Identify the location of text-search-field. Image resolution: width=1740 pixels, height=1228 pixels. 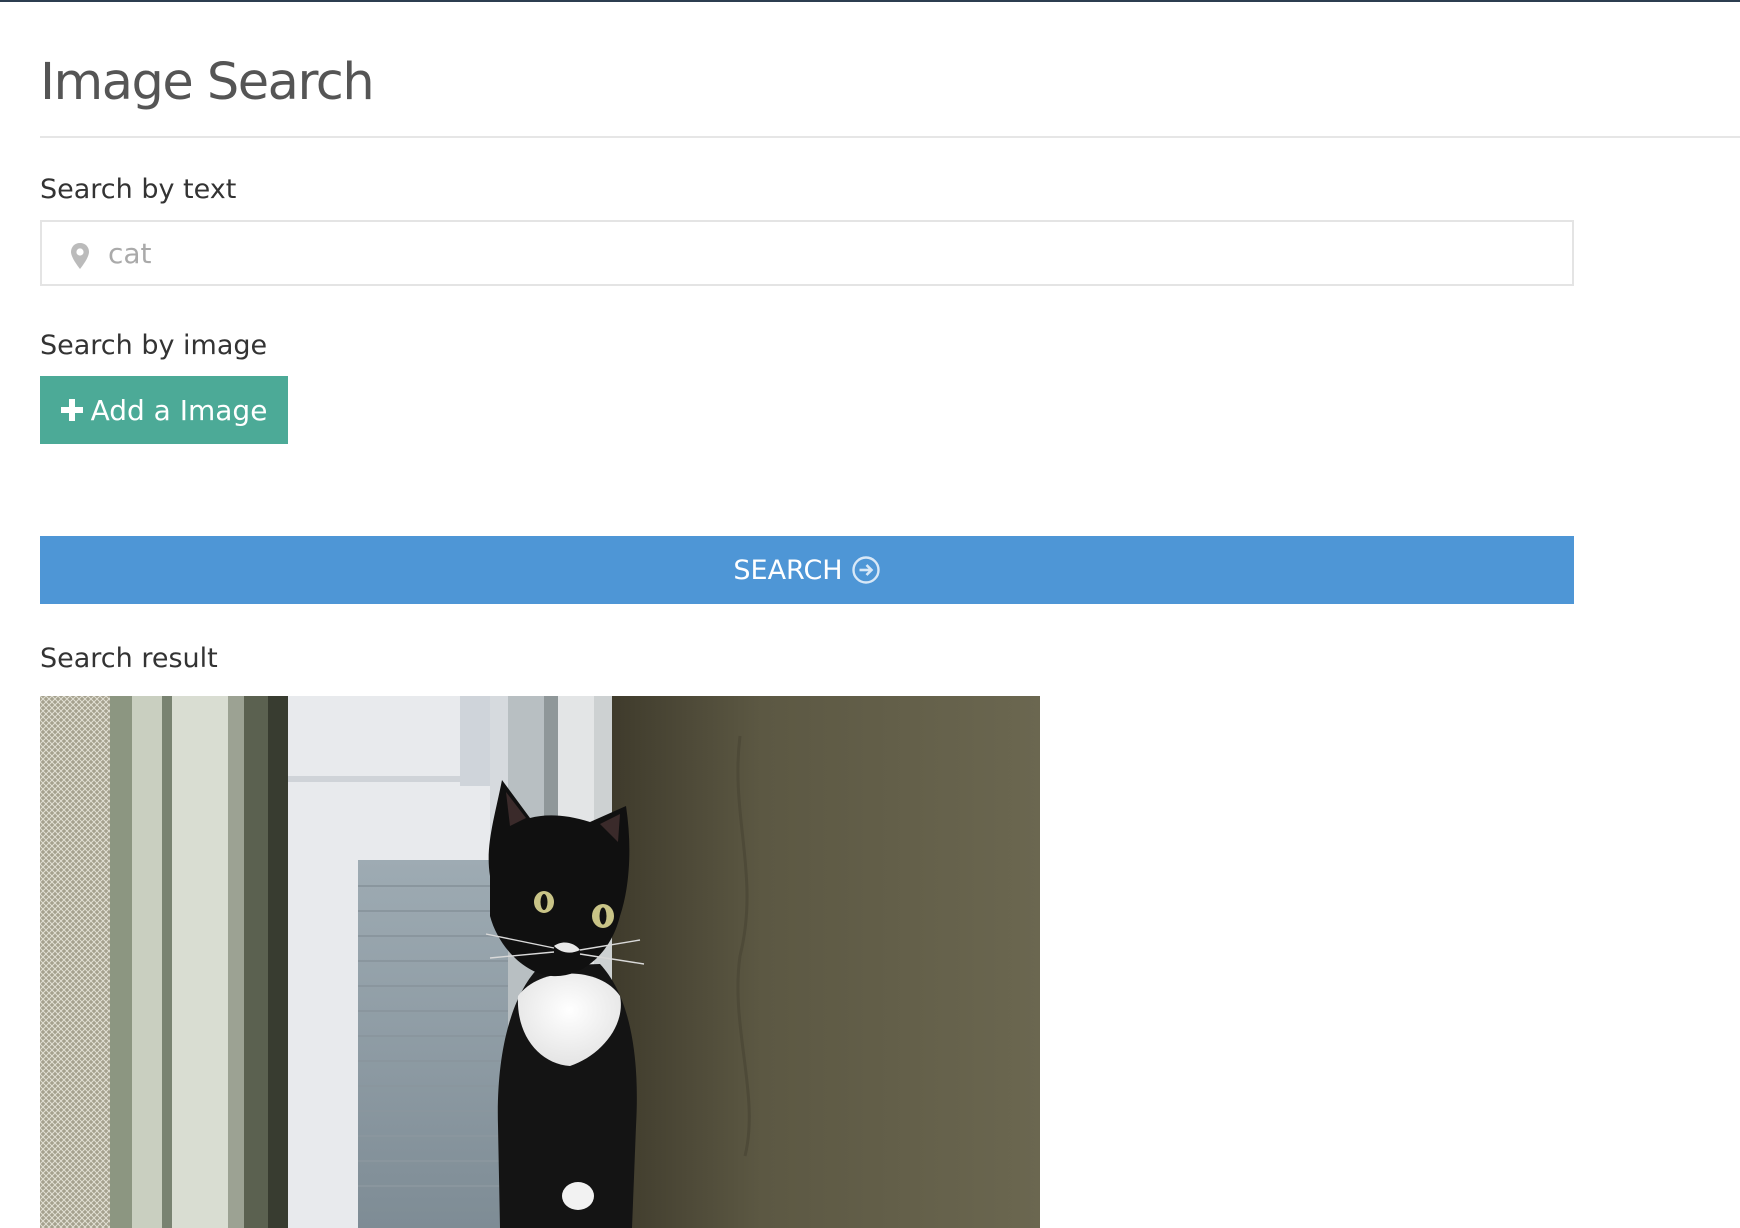
(807, 253).